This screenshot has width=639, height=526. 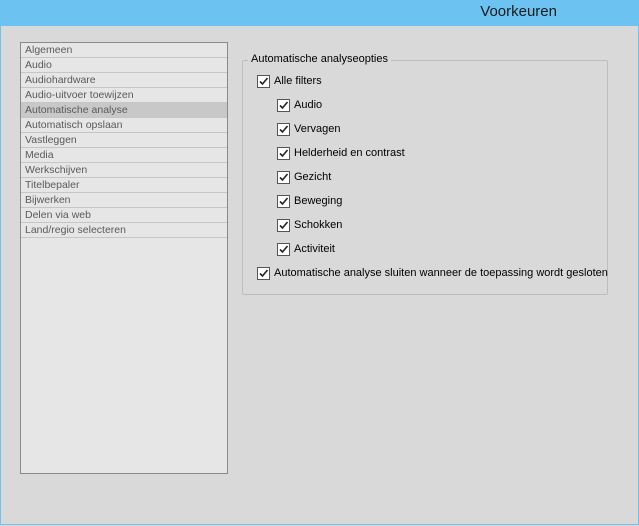 What do you see at coordinates (124, 200) in the screenshot?
I see `category-item-bijwerken: Bijwerken` at bounding box center [124, 200].